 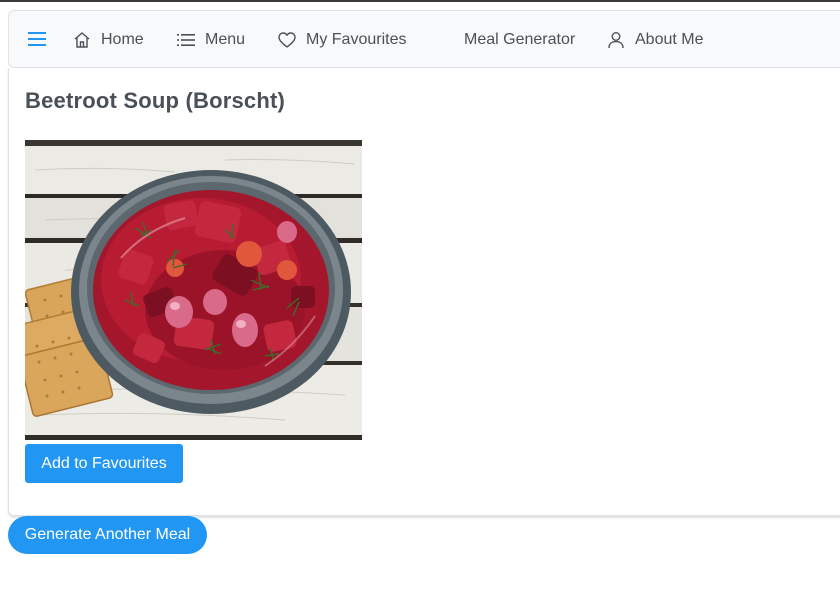 I want to click on generate-another-meal-button: Generate Another Meal, so click(x=107, y=535).